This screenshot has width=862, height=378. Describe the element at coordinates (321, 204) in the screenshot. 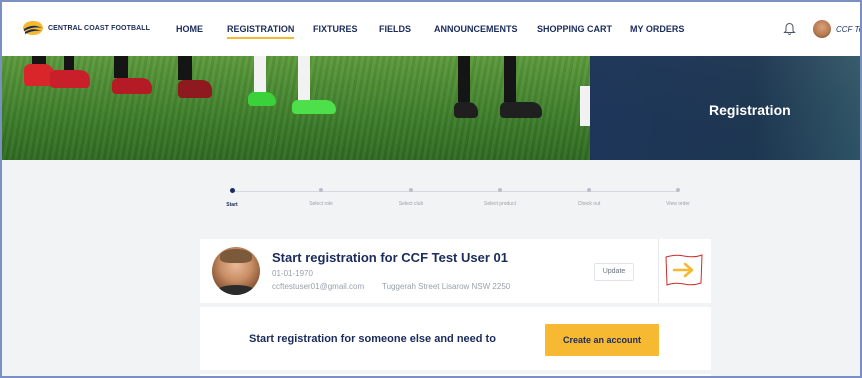

I see `step-label: Select role` at that location.